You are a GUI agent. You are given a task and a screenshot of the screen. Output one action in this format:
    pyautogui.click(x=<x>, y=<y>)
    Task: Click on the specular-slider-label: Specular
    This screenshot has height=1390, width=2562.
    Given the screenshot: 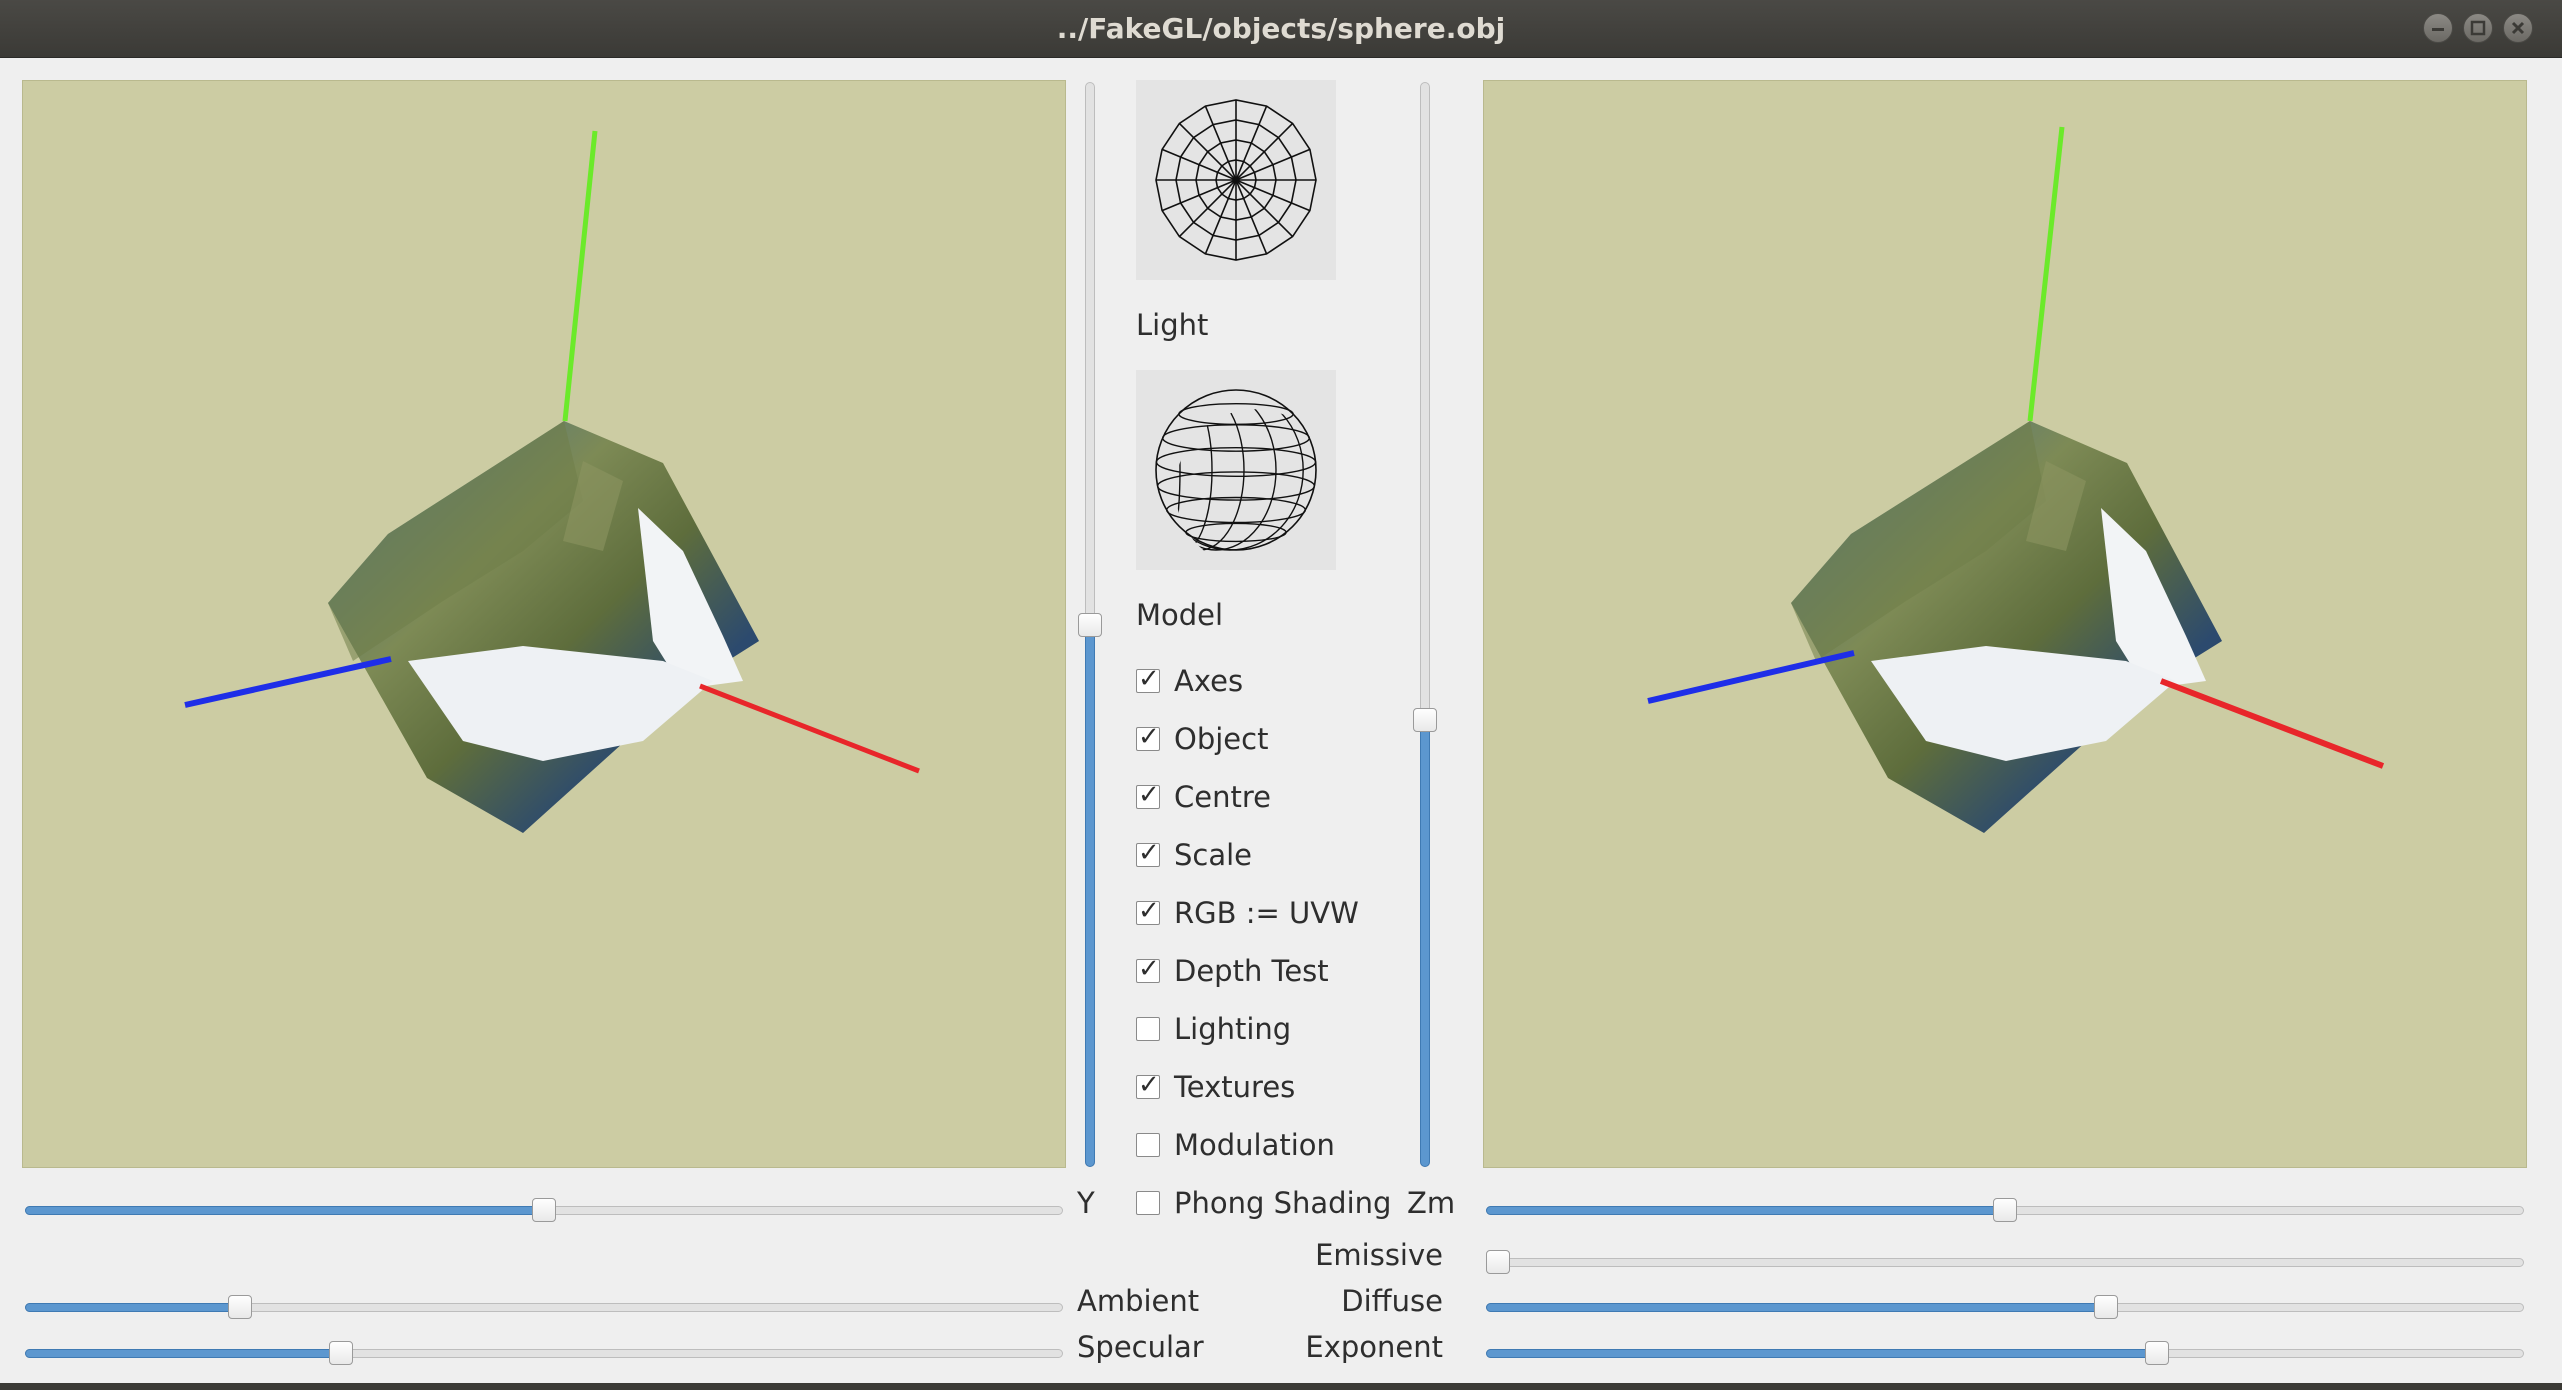 What is the action you would take?
    pyautogui.click(x=1140, y=1347)
    